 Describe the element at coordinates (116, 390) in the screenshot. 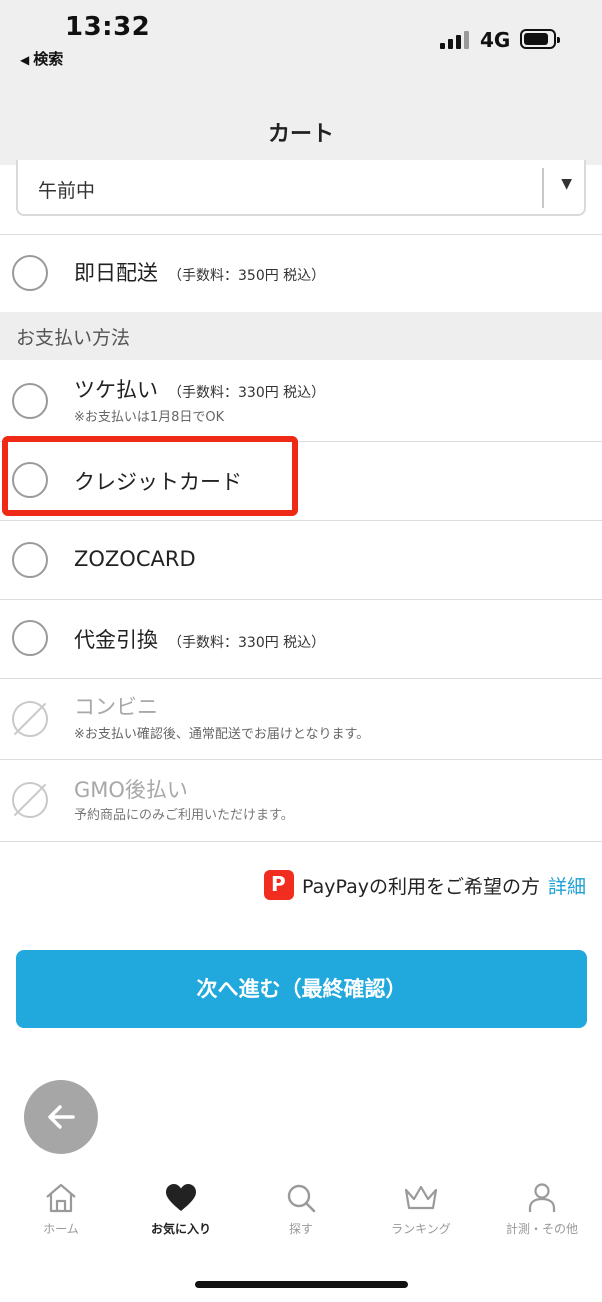

I see `tsuke-label: ツケ払い` at that location.